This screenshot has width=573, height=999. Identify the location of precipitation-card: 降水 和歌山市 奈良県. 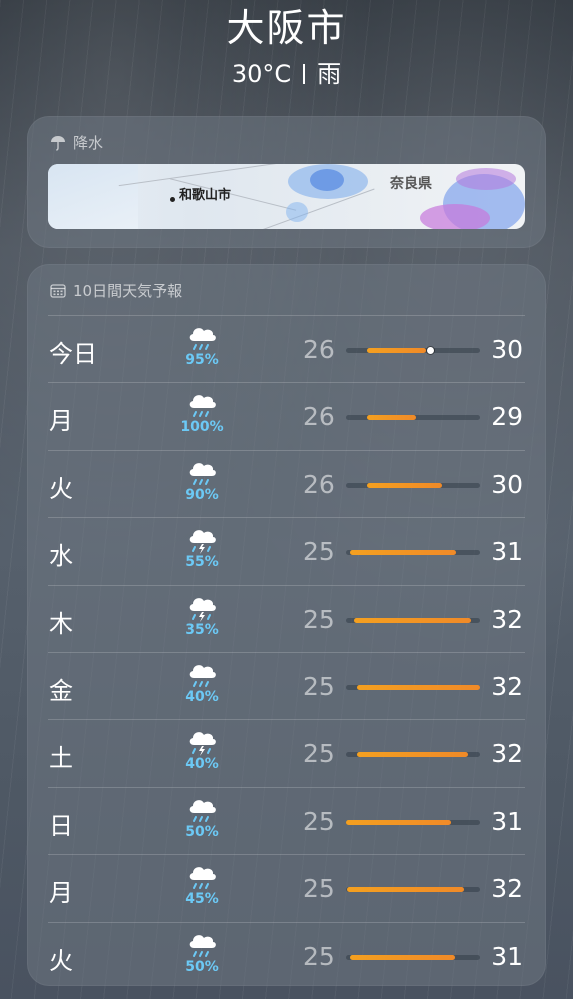
(286, 182).